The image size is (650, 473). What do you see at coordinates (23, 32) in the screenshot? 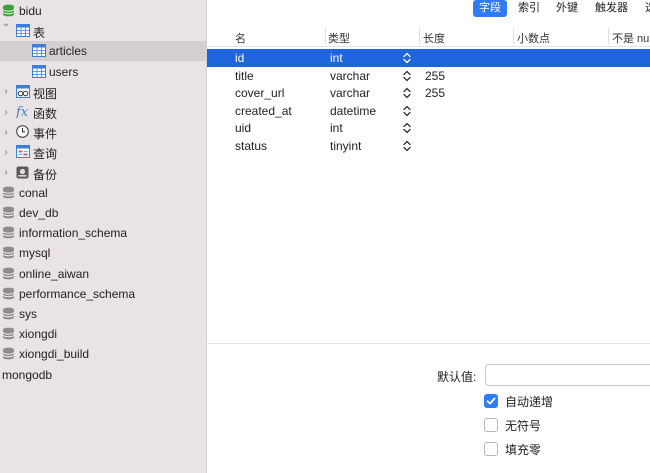
I see `table-group-icon` at bounding box center [23, 32].